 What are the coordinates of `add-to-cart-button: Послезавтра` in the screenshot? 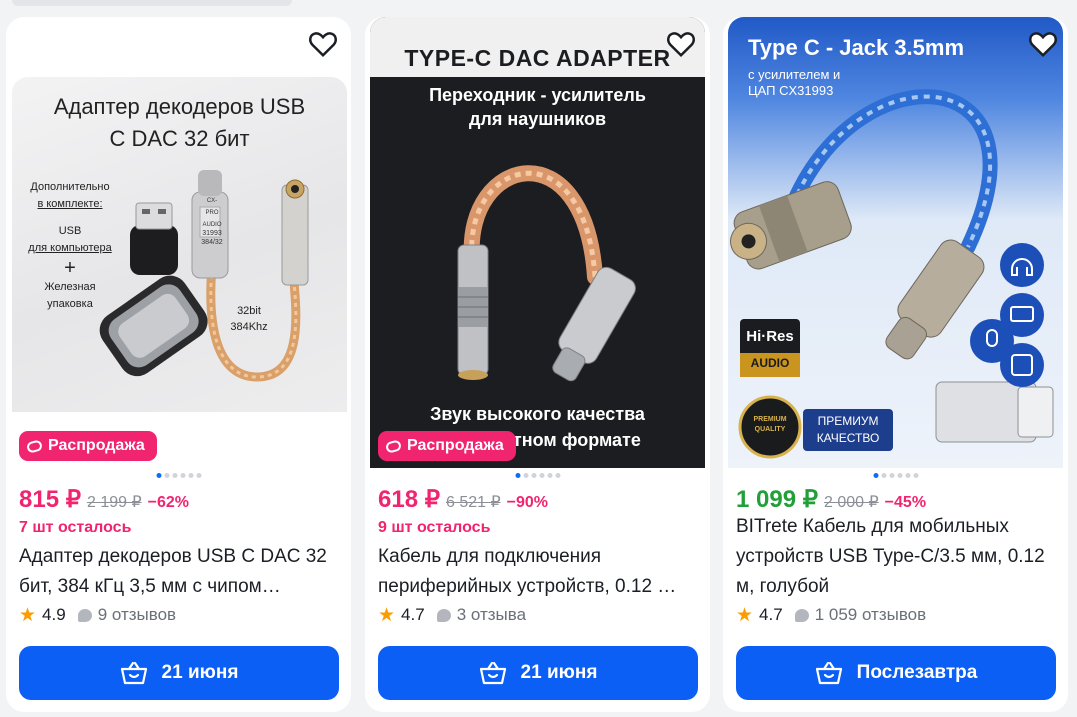 It's located at (896, 673).